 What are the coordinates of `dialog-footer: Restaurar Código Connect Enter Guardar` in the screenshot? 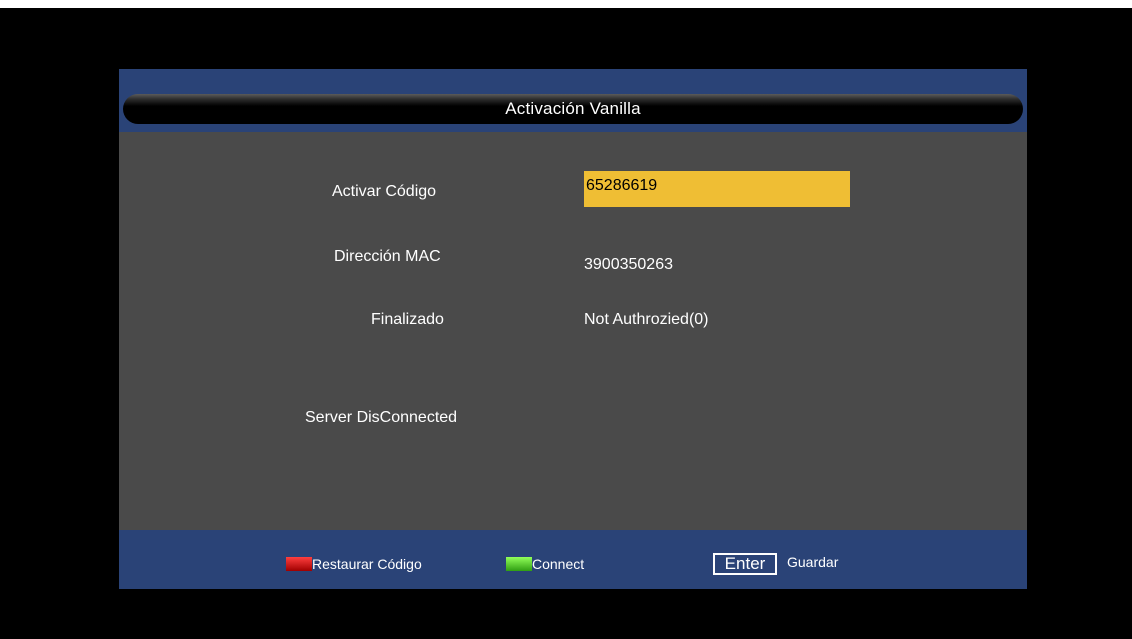 It's located at (573, 559).